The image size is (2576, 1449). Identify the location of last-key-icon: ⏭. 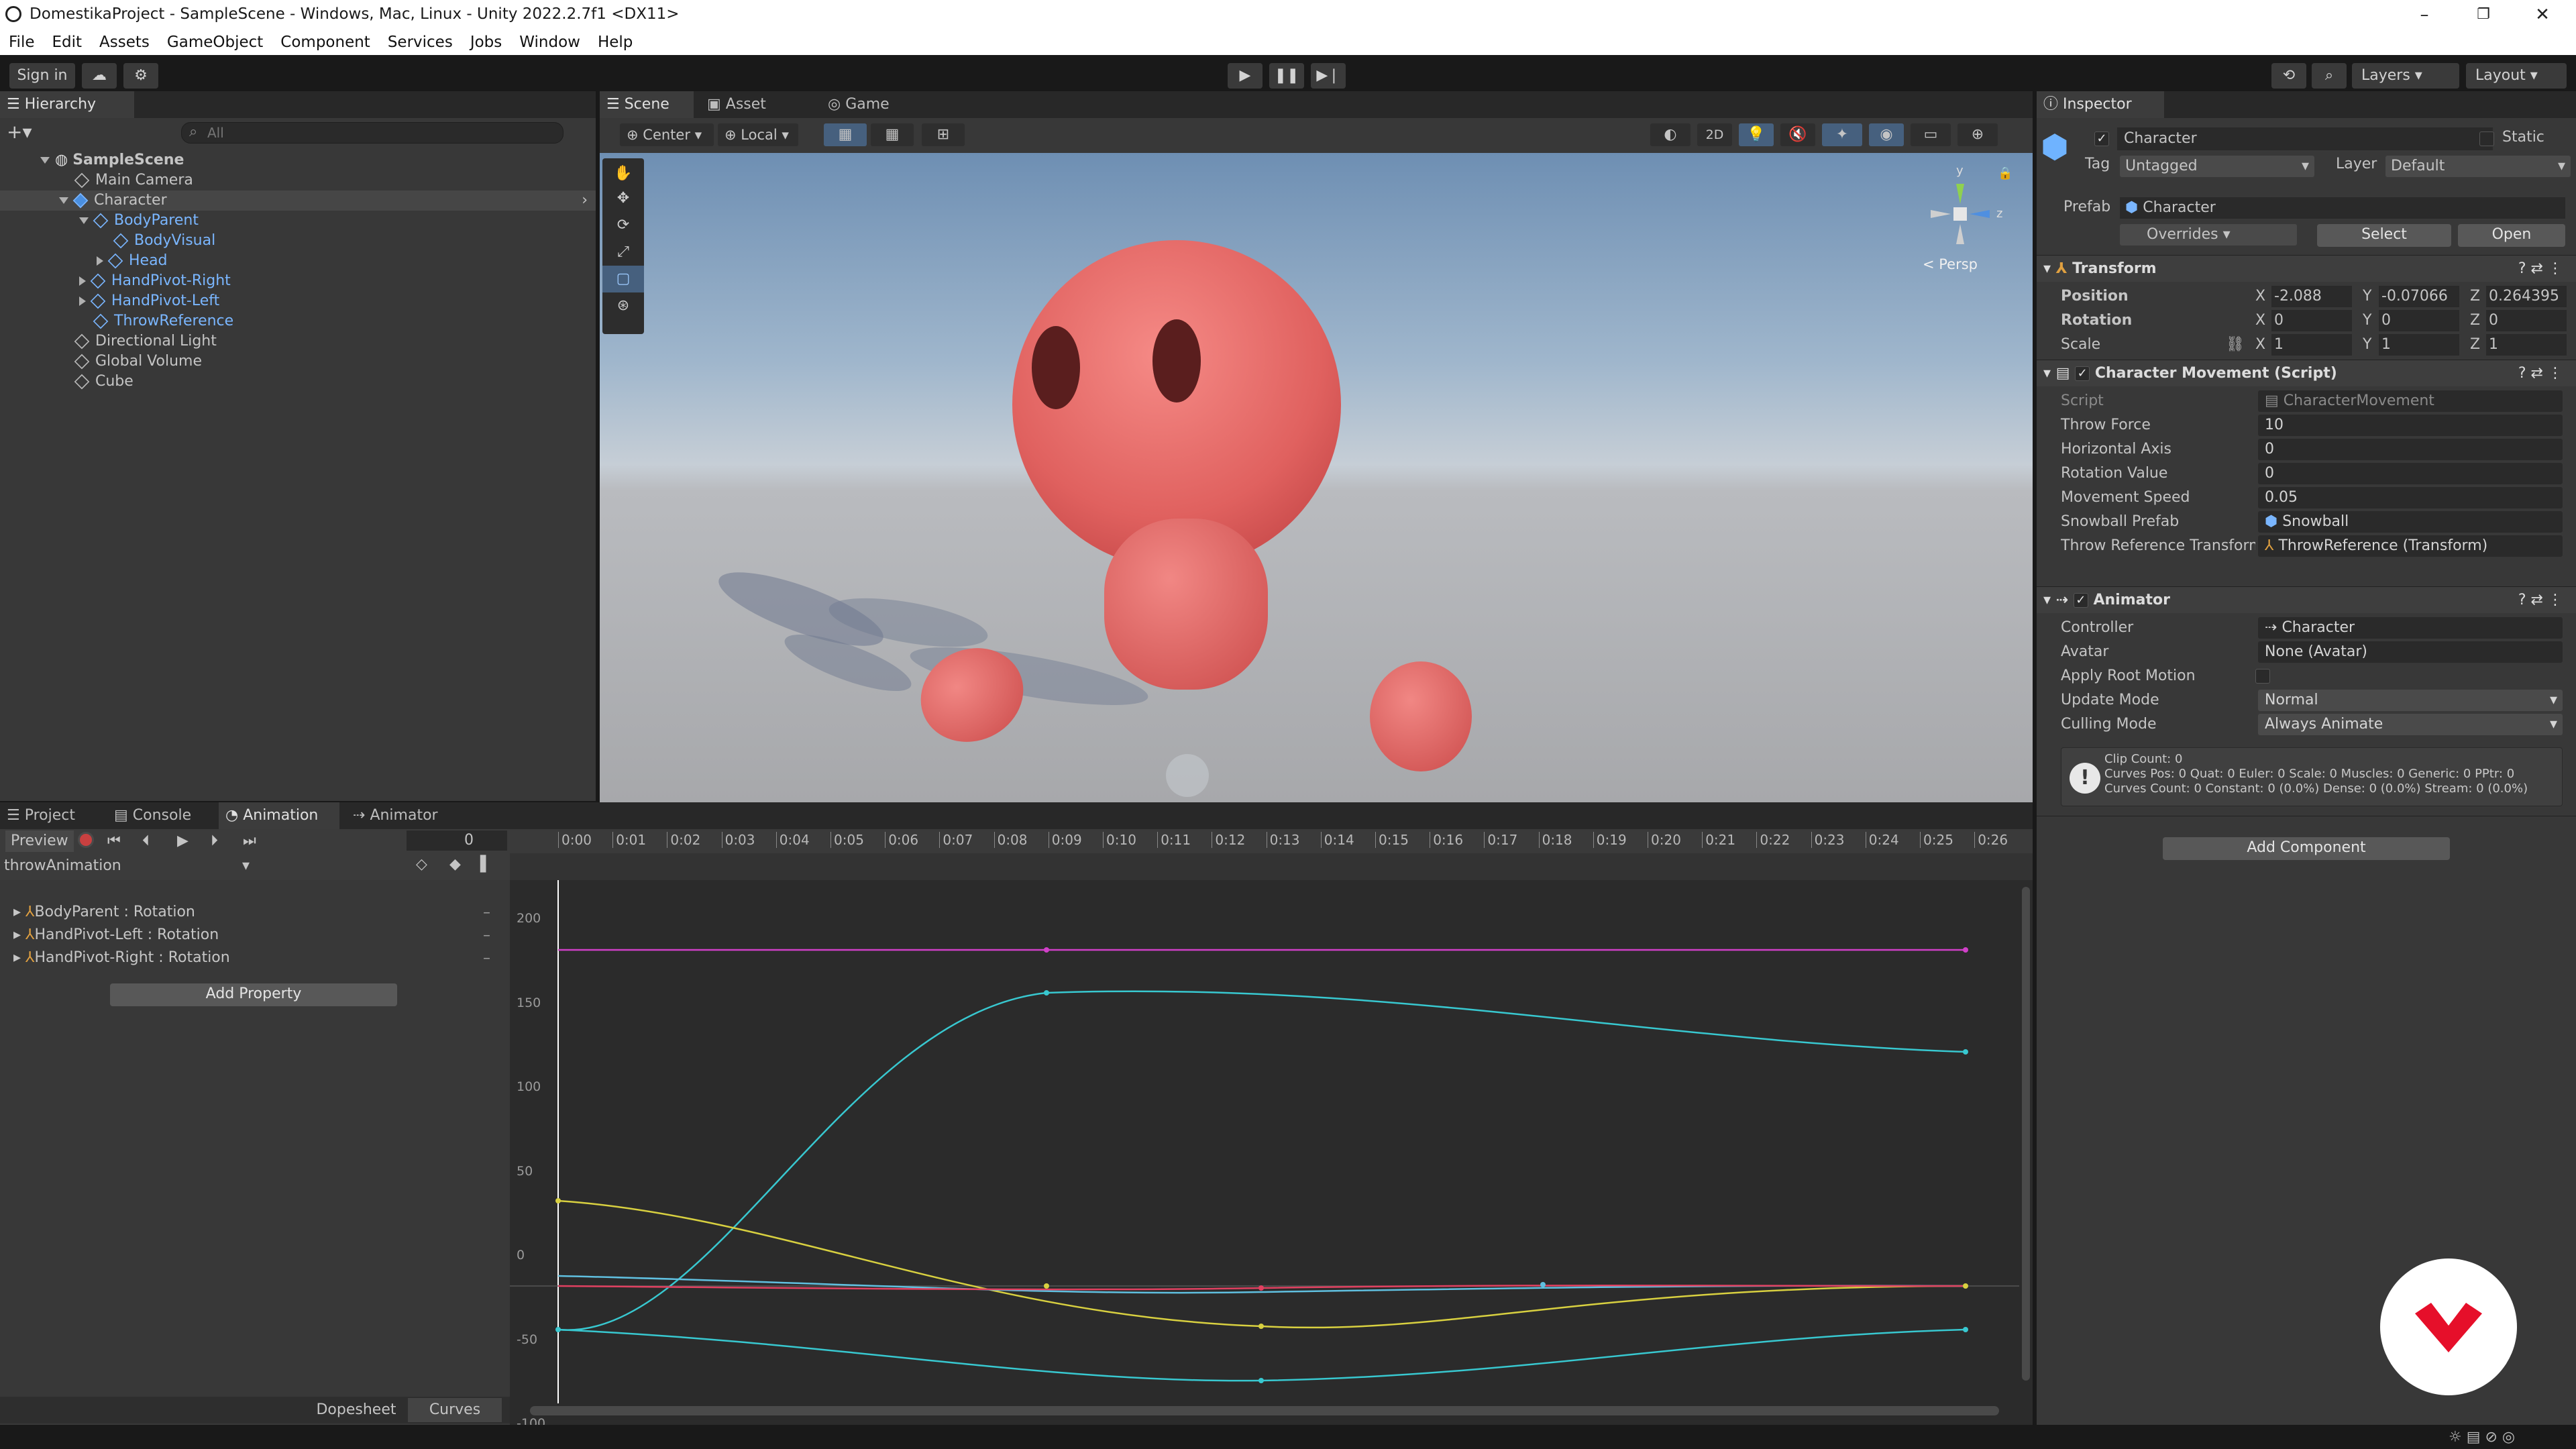
(249, 841).